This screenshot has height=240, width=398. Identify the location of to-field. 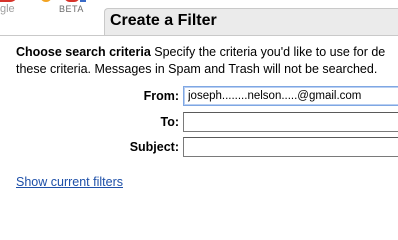
(290, 122).